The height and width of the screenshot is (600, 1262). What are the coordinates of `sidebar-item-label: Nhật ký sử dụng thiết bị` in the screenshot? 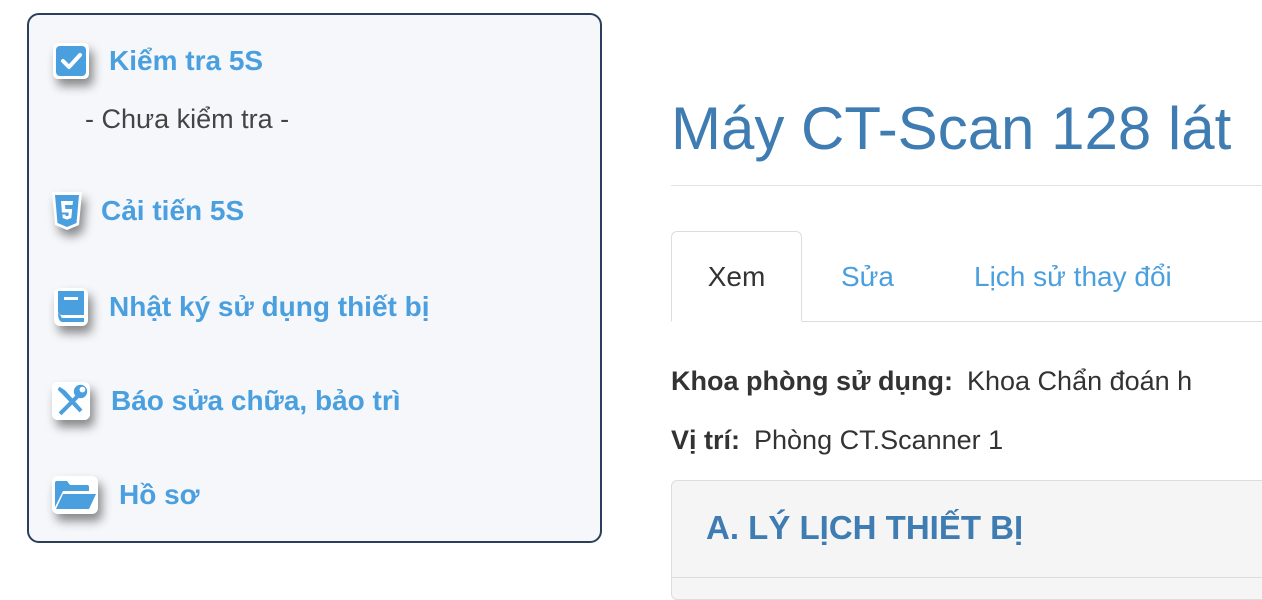 It's located at (269, 306).